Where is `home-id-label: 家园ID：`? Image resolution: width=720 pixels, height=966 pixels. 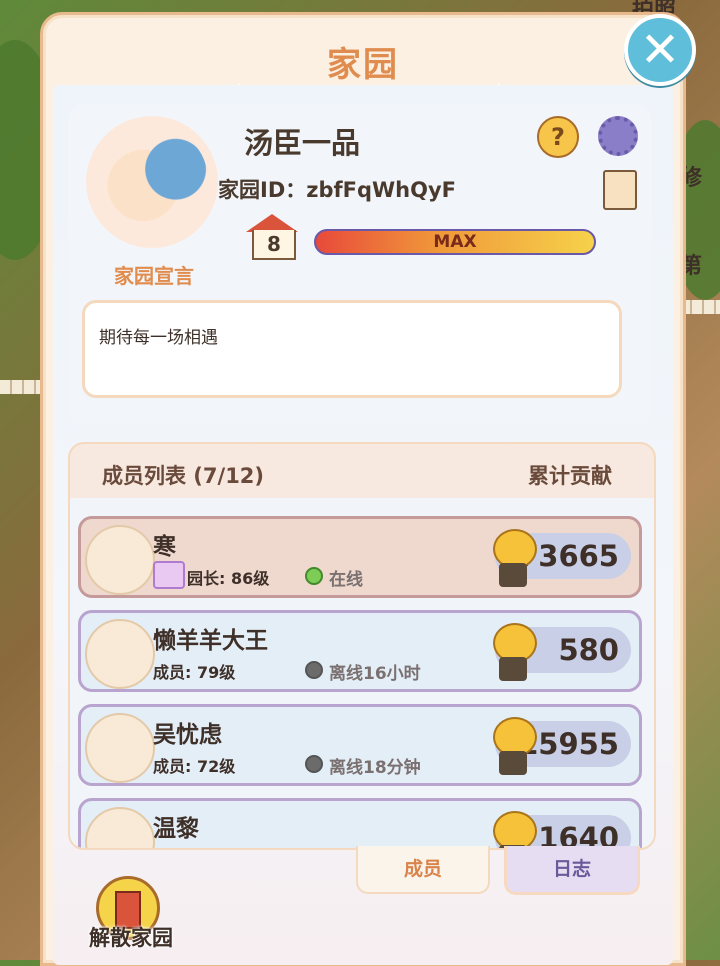 home-id-label: 家园ID： is located at coordinates (262, 190).